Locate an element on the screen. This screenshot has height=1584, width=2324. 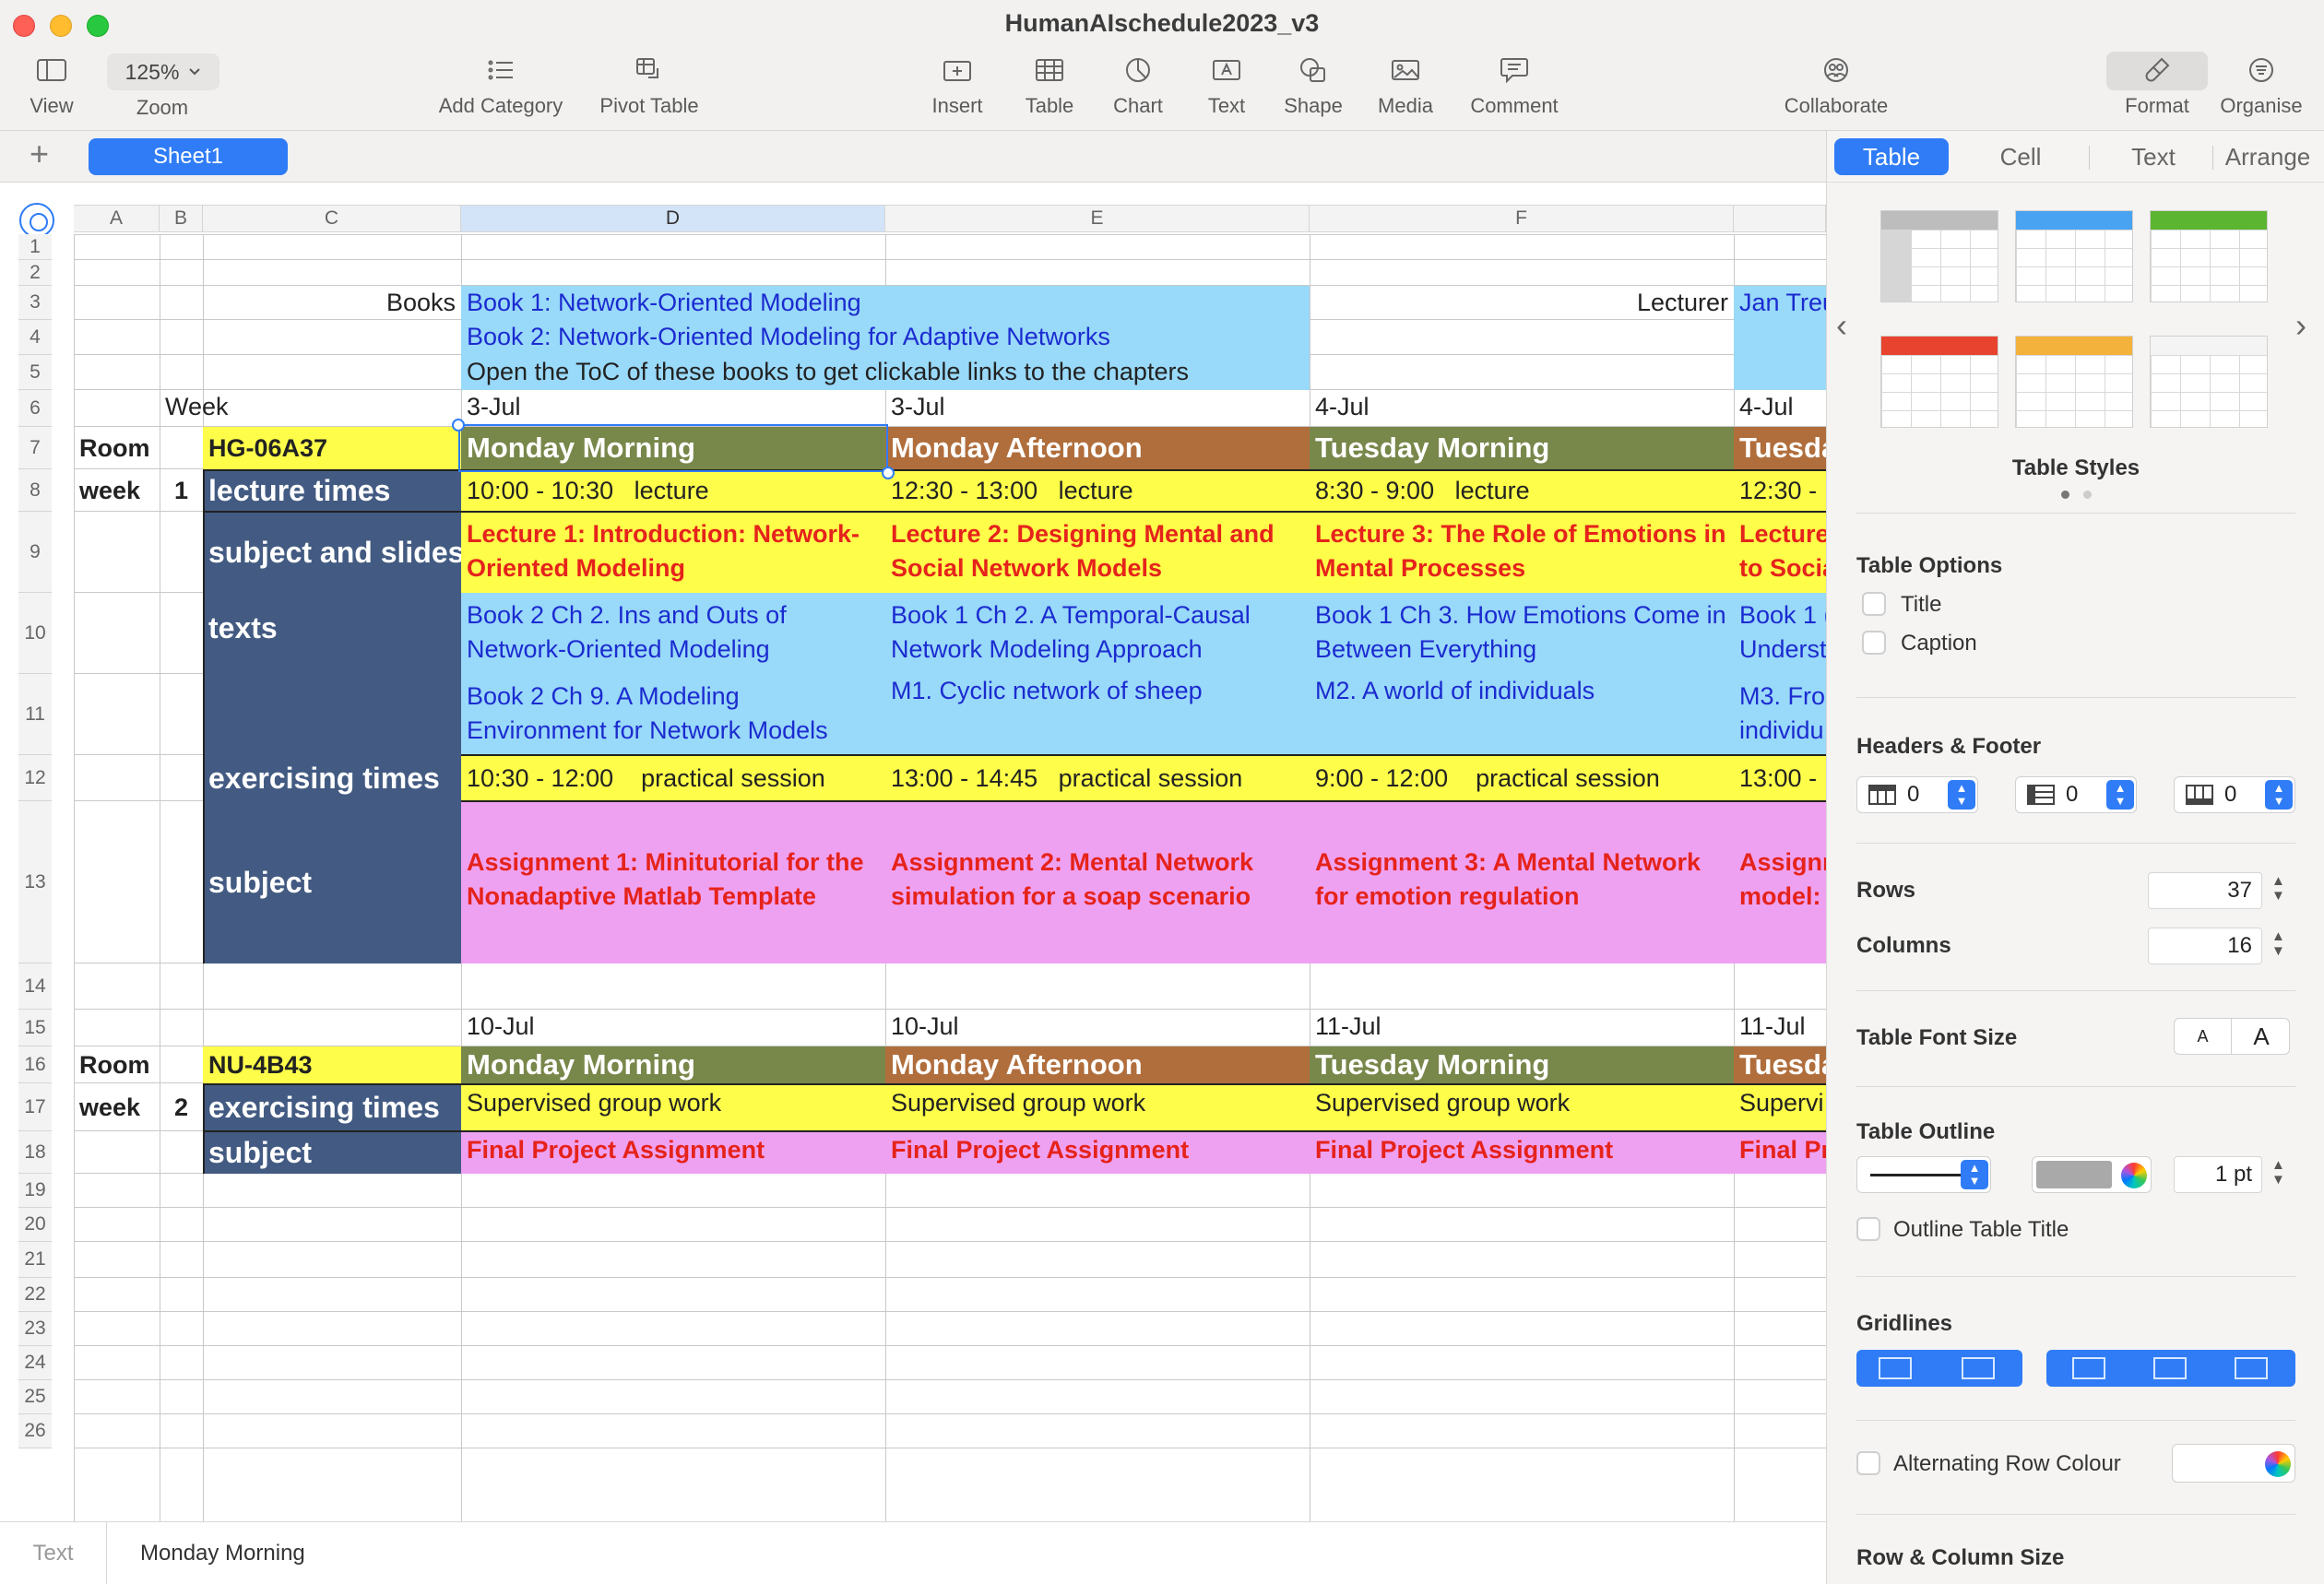
table-style-blue is located at coordinates (2074, 256).